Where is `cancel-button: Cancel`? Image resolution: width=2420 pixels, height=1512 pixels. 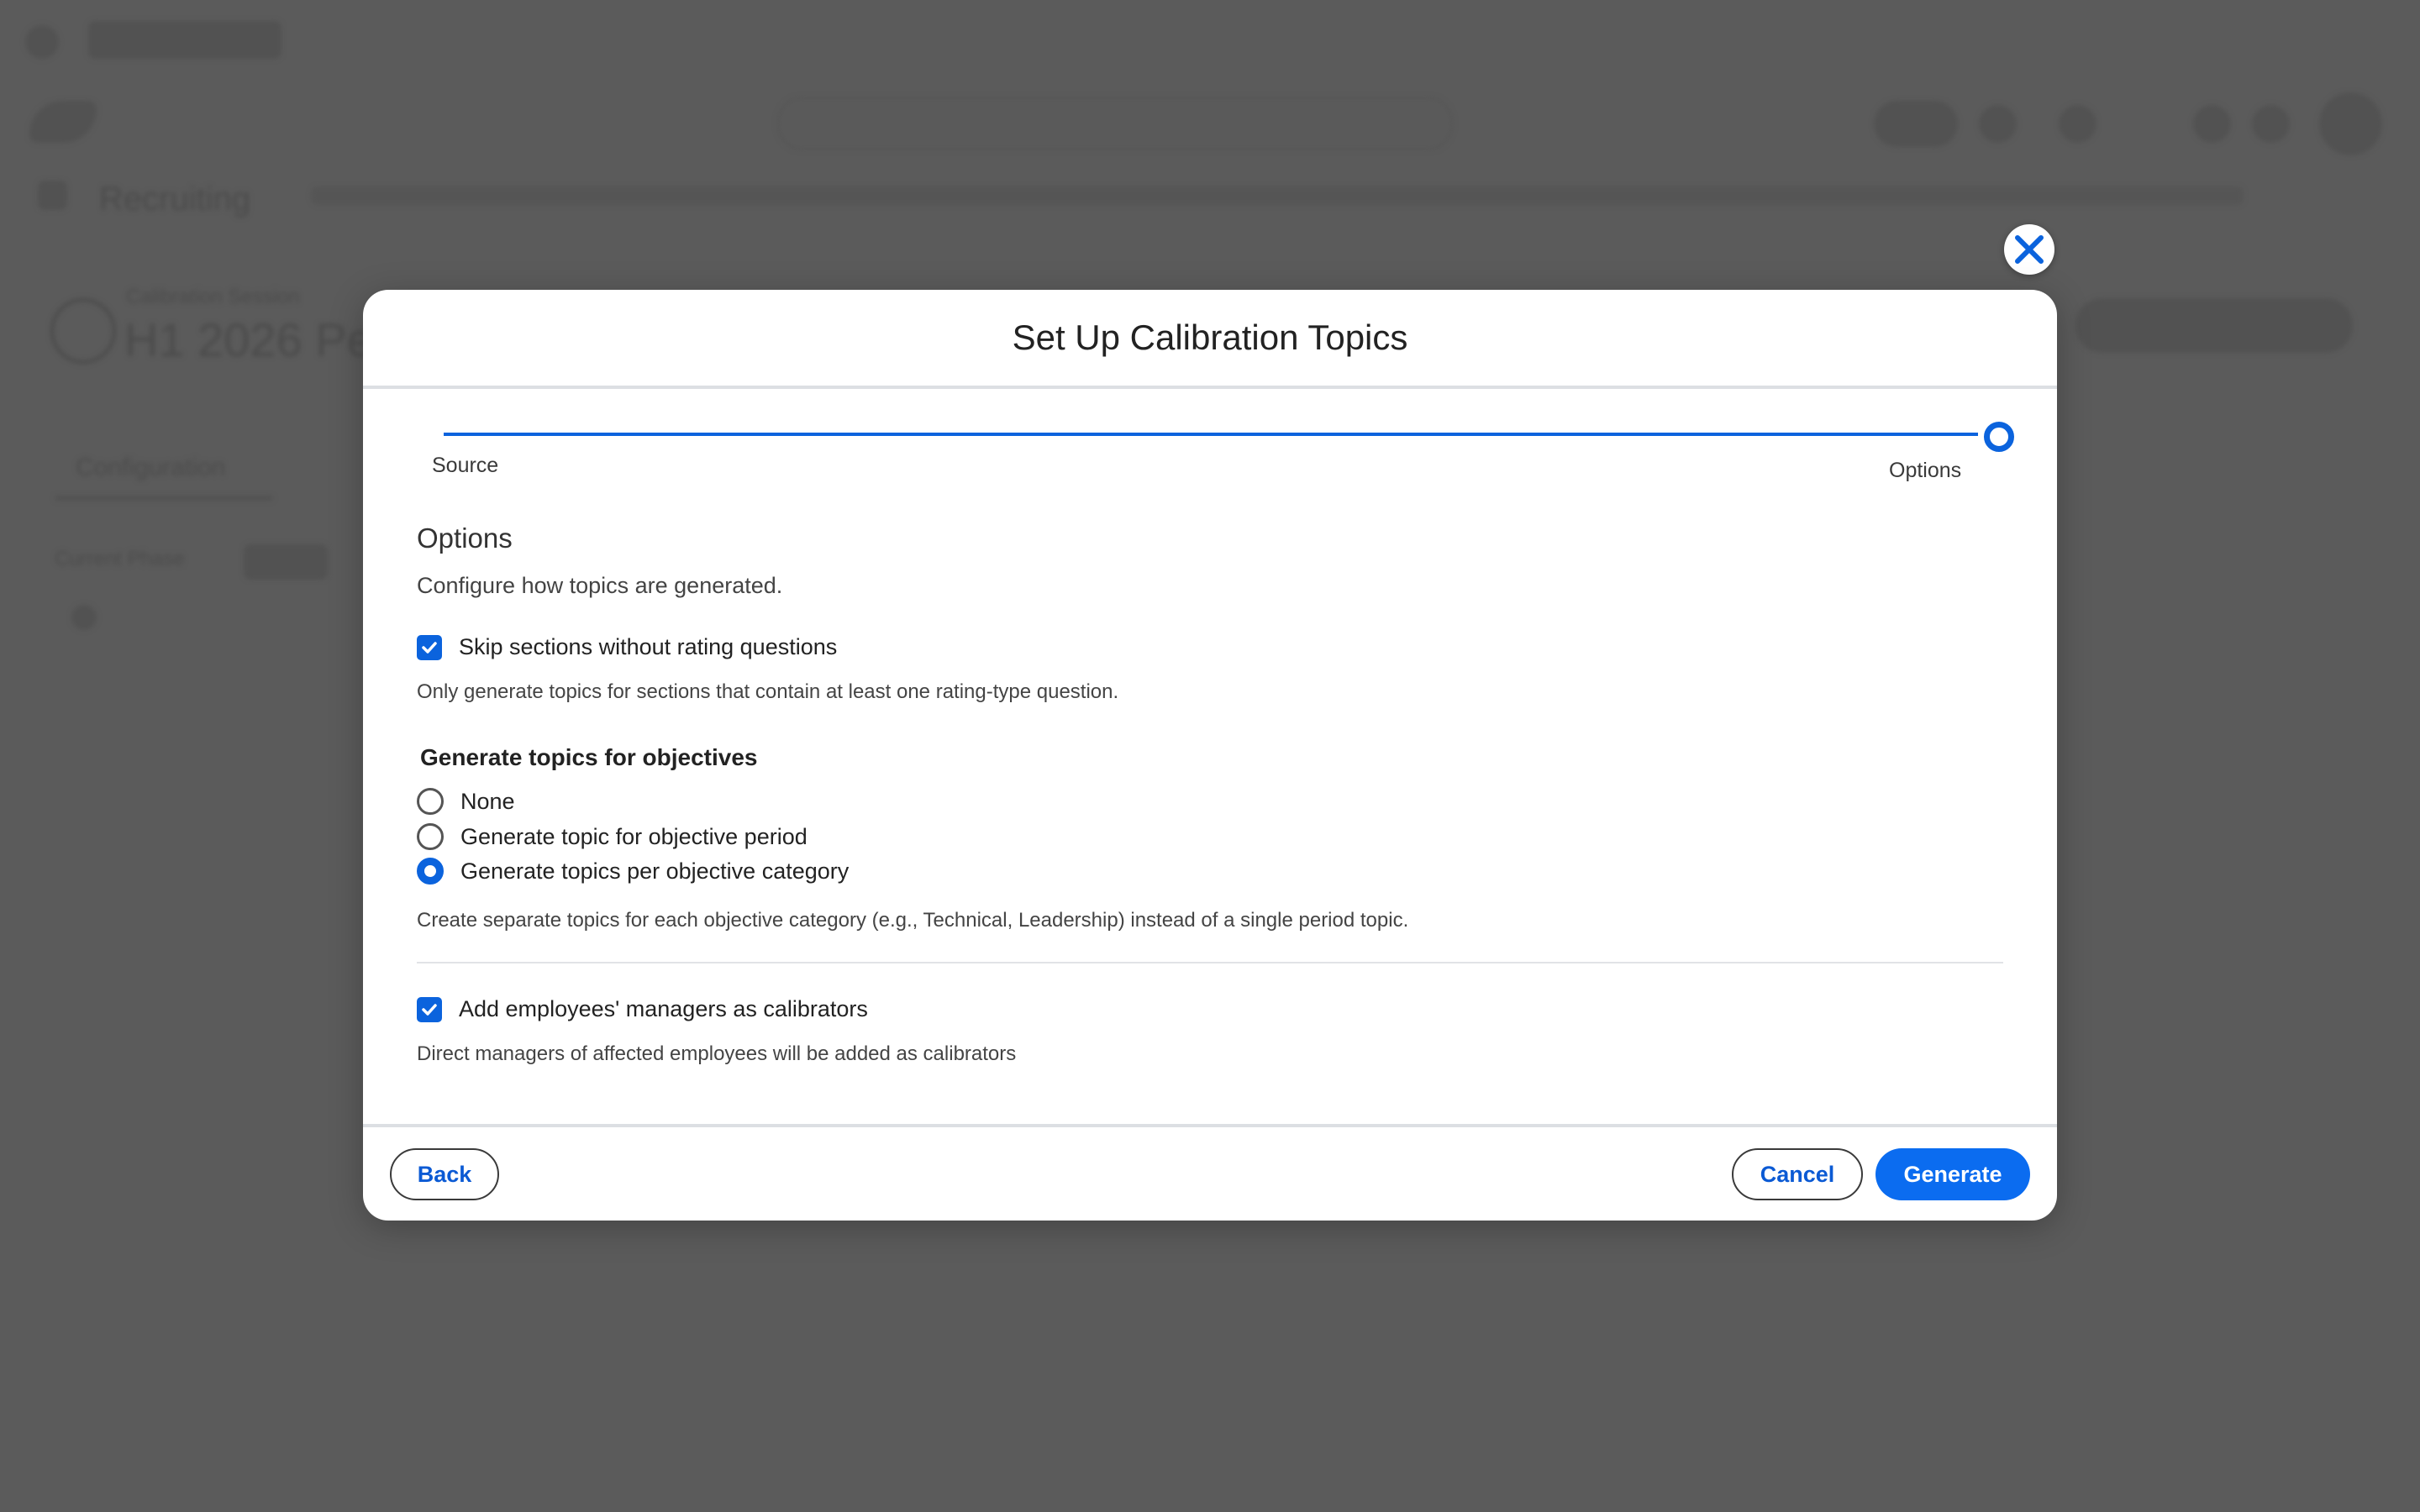
cancel-button: Cancel is located at coordinates (1798, 1174).